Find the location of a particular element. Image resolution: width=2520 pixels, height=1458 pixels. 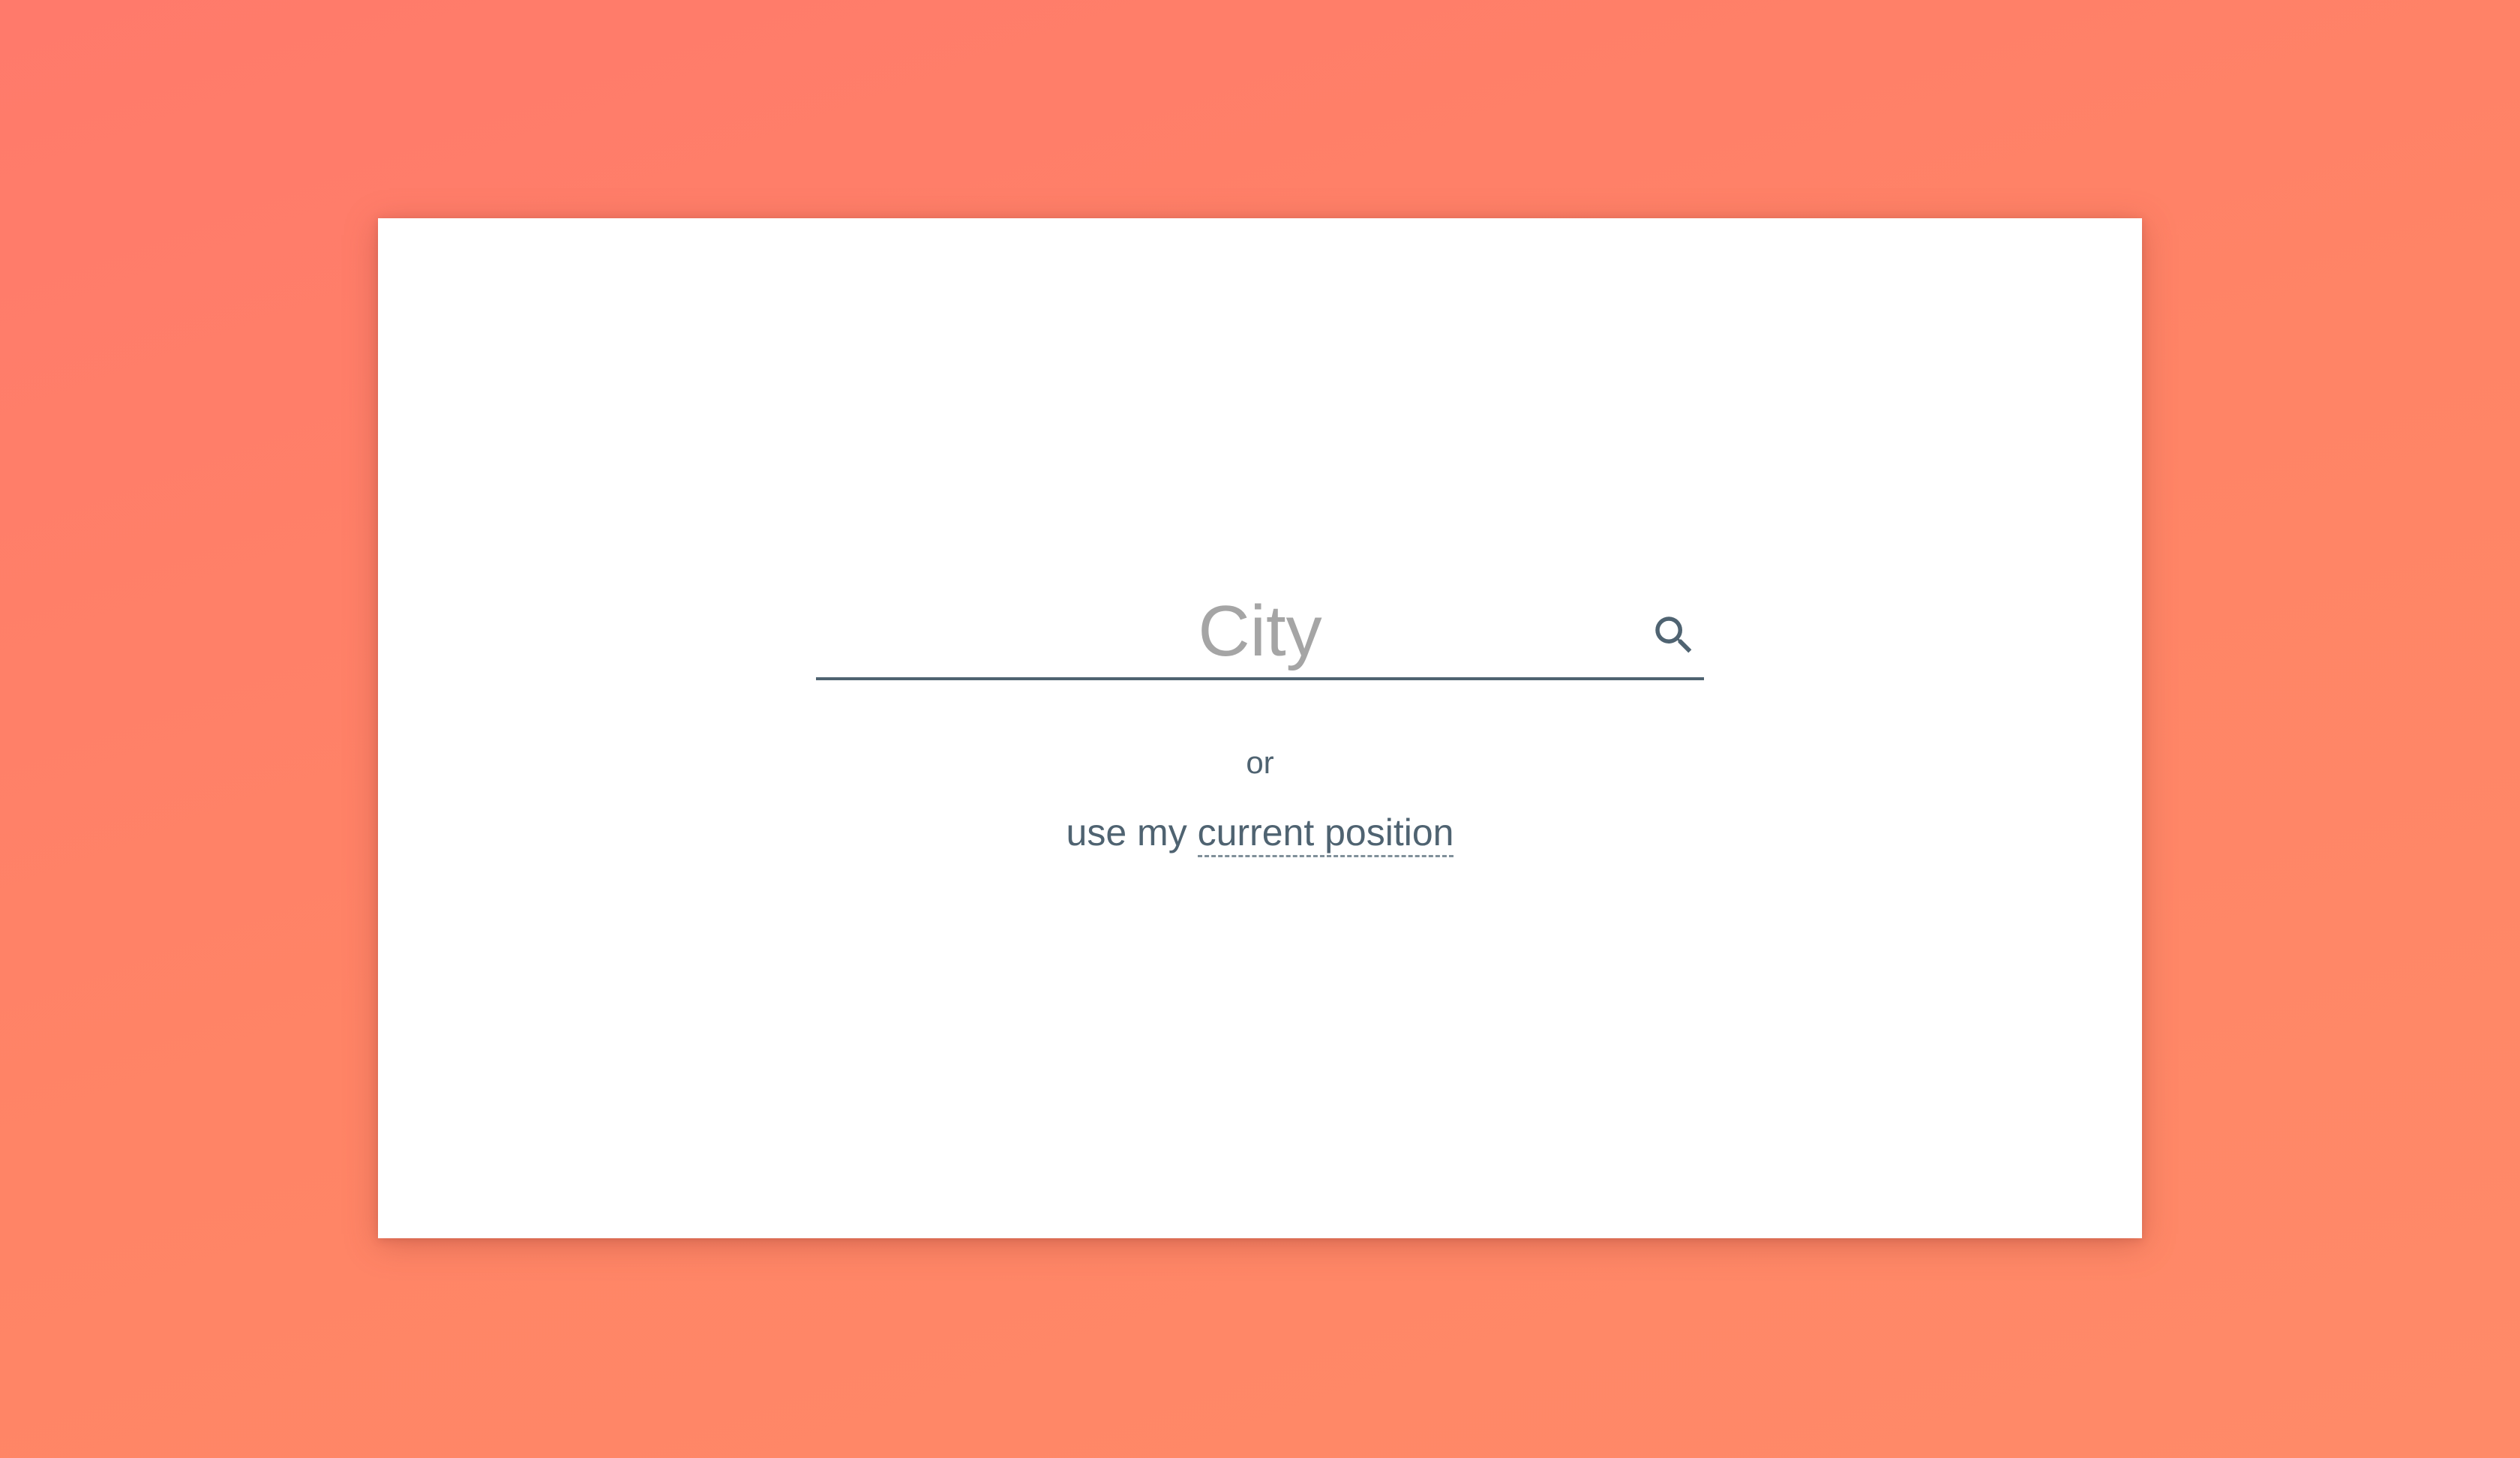

search-icon is located at coordinates (1673, 634).